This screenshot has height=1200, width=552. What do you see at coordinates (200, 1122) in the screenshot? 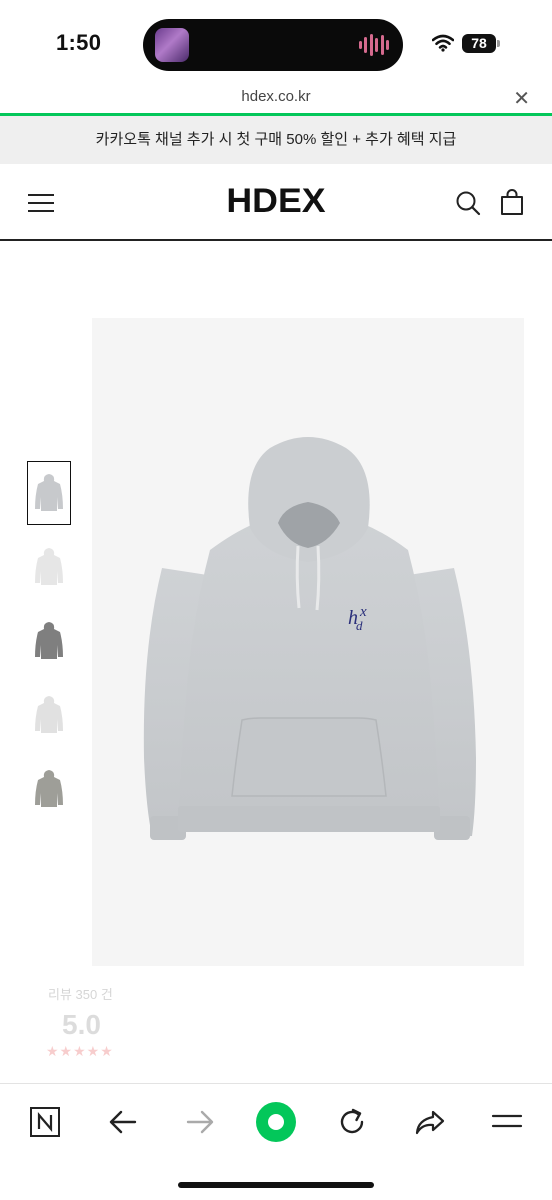
I see `forward-arrow-icon` at bounding box center [200, 1122].